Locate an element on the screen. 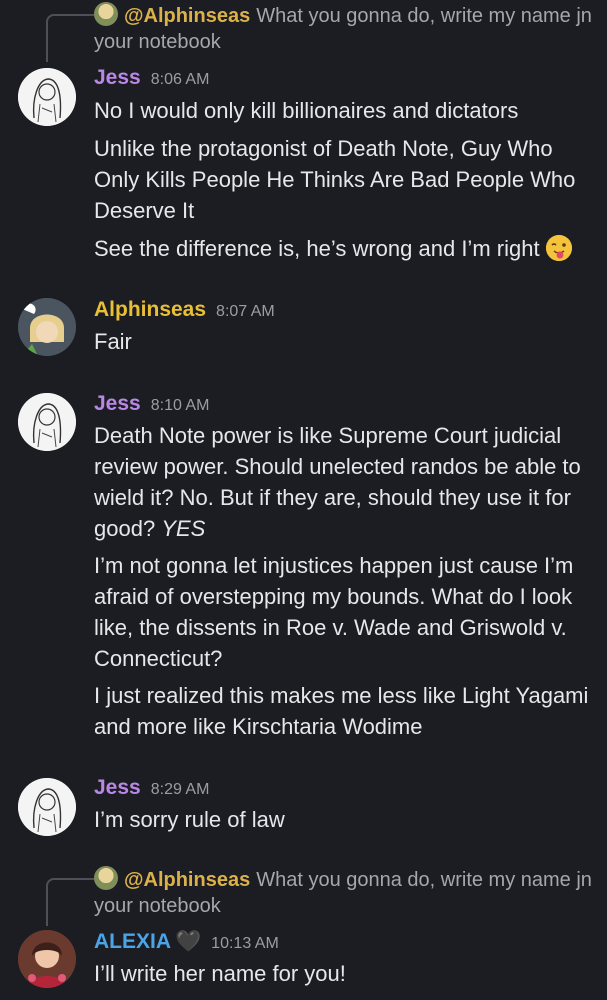 Image resolution: width=607 pixels, height=1000 pixels. username-alexia: ALEXIA is located at coordinates (132, 941).